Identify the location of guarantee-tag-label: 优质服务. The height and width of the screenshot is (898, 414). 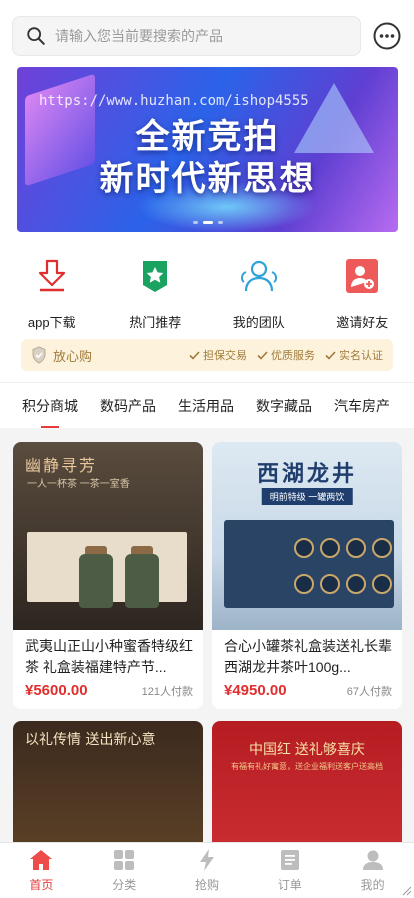
(293, 356).